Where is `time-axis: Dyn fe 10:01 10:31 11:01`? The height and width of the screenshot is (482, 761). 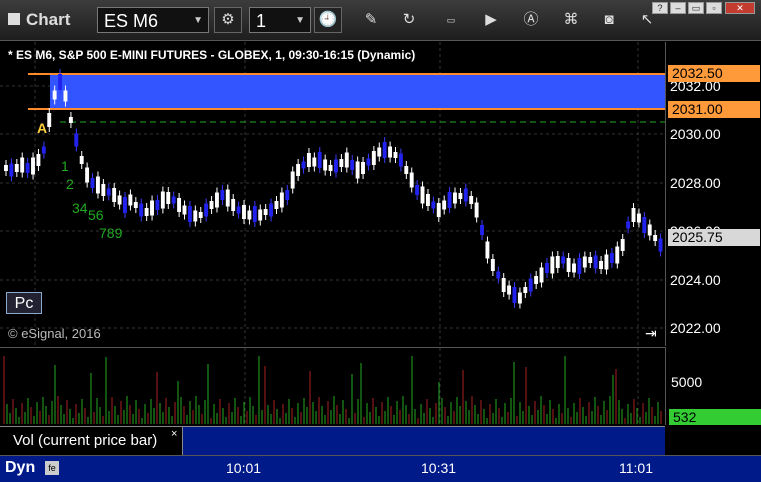 time-axis: Dyn fe 10:01 10:31 11:01 is located at coordinates (380, 468).